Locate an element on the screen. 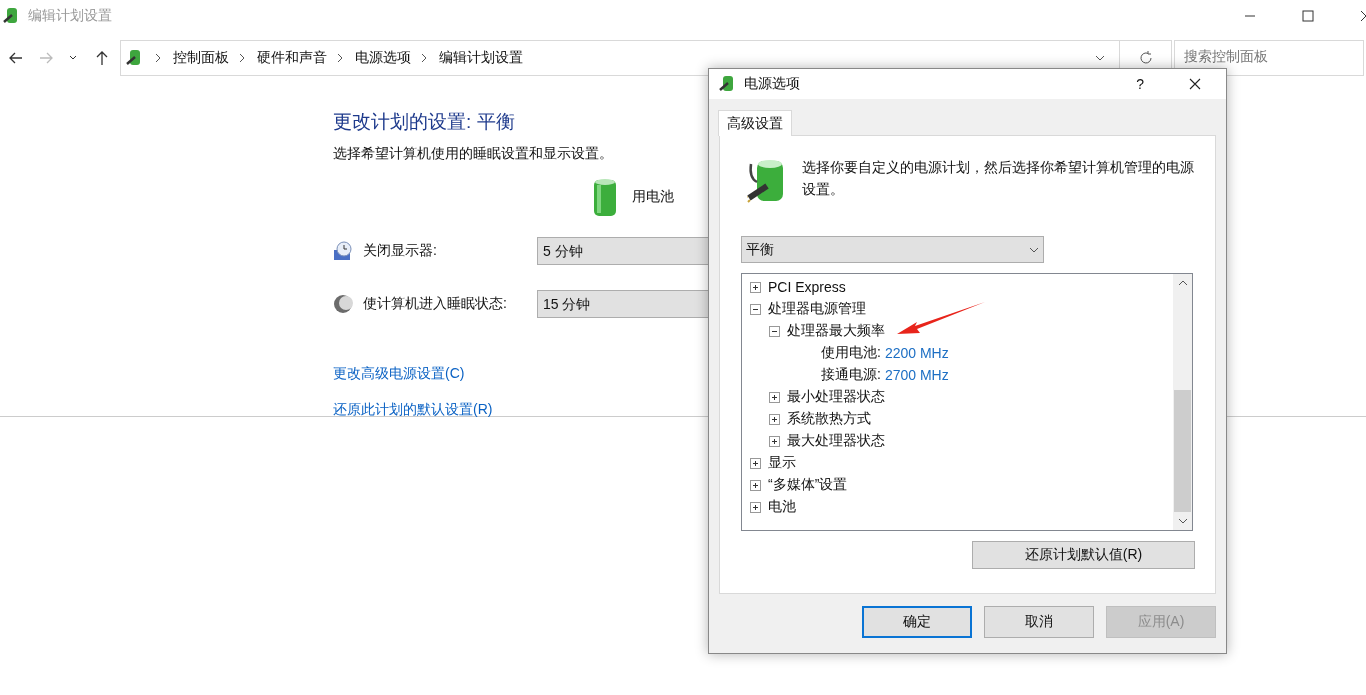  breadcrumb-item: 控制面板 is located at coordinates (201, 58).